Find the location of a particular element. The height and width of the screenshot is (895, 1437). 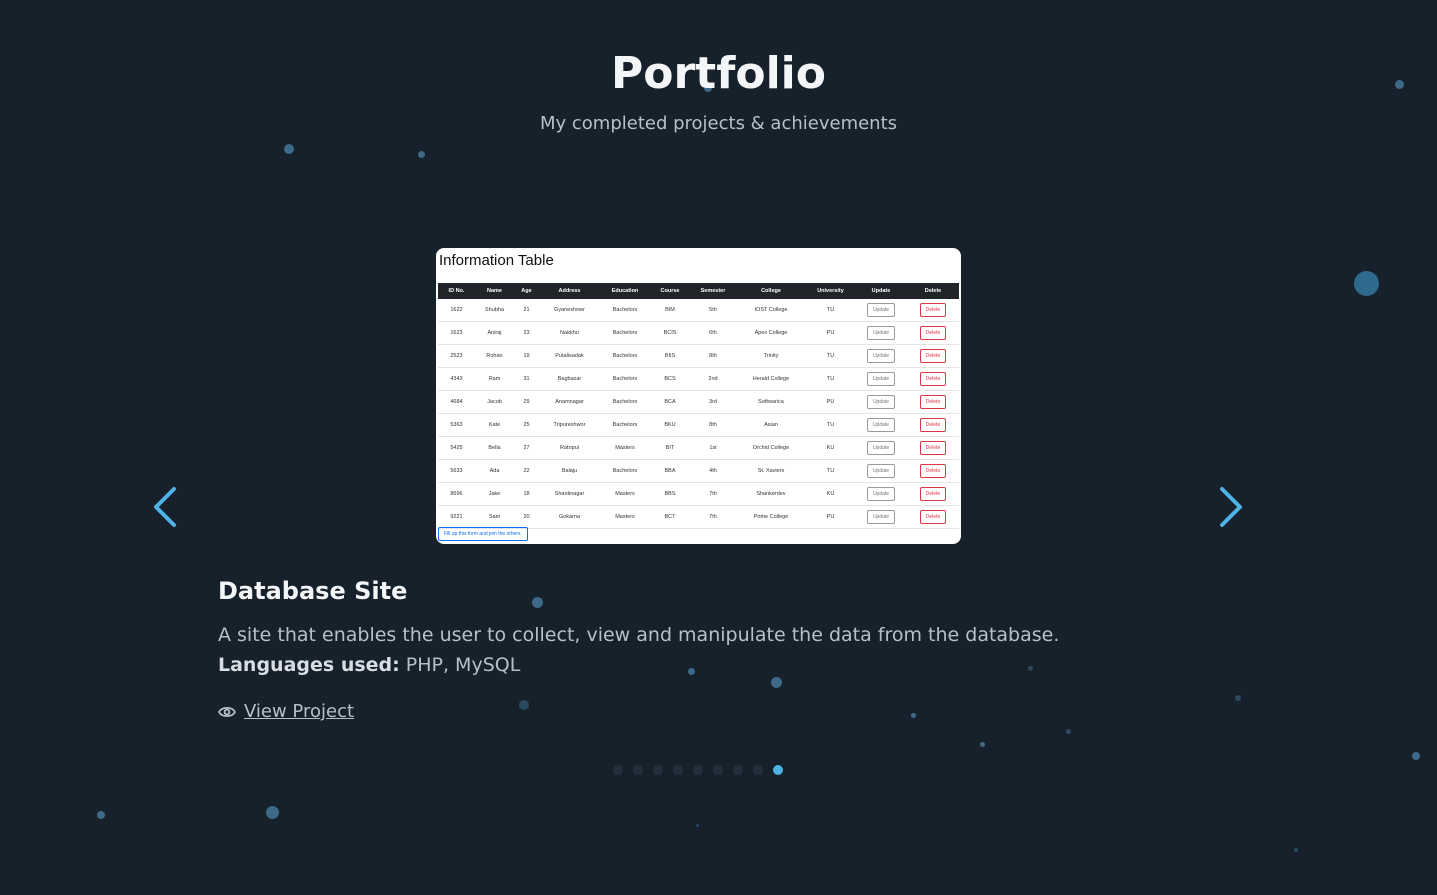

table-cell: 4343 is located at coordinates (456, 379).